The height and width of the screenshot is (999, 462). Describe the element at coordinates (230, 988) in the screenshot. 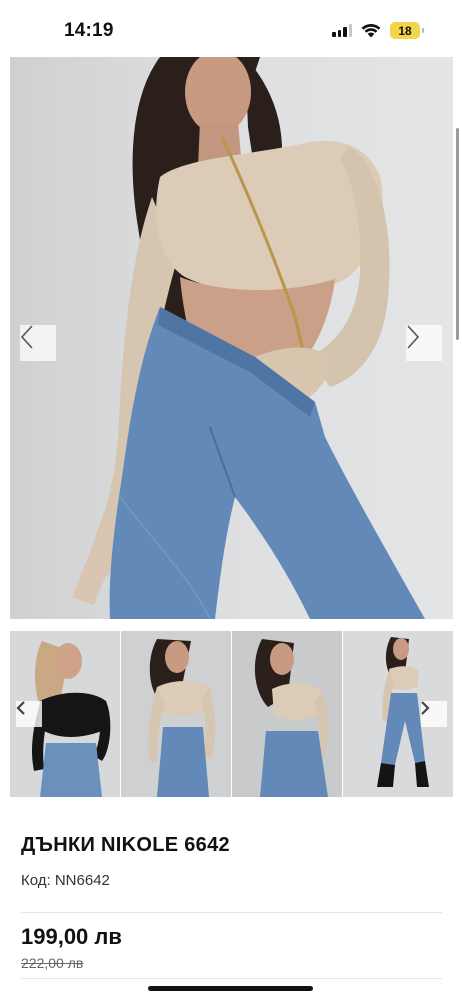

I see `home-indicator` at that location.